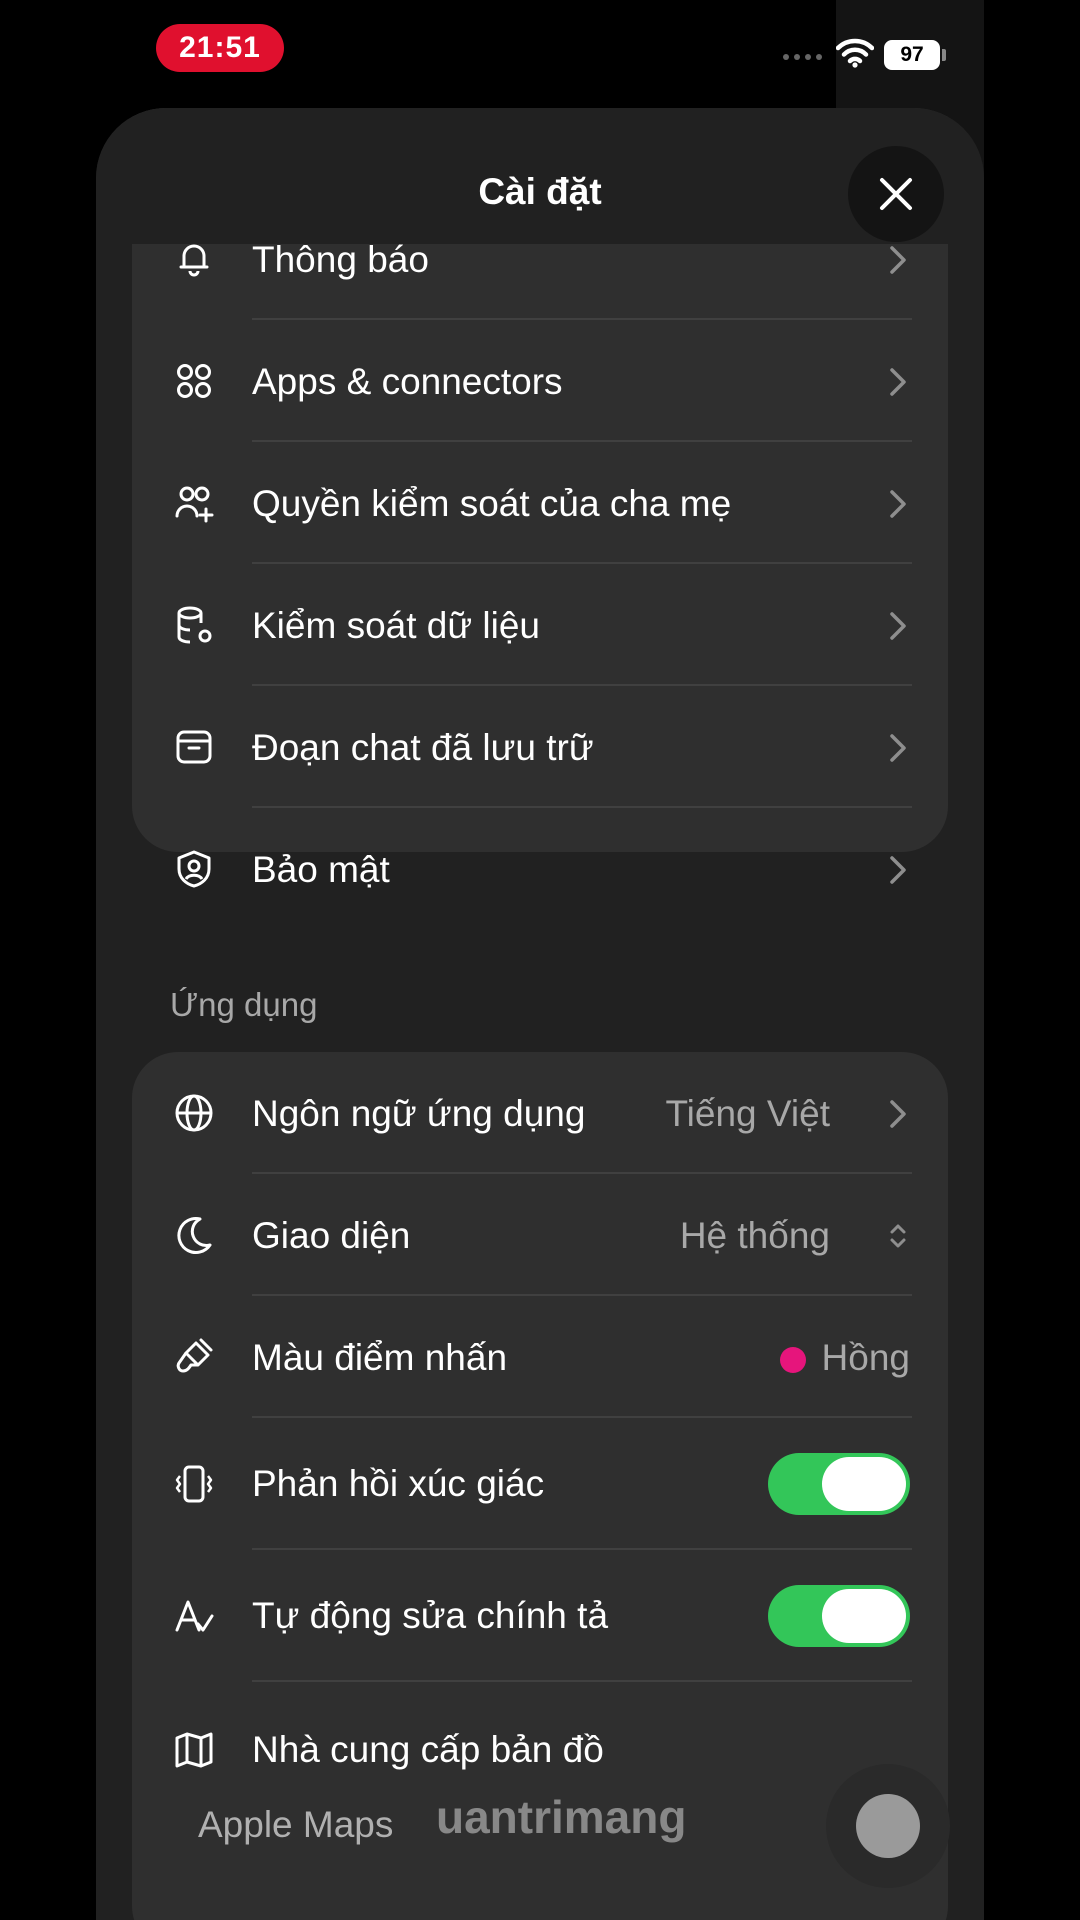 The width and height of the screenshot is (1080, 1920). Describe the element at coordinates (331, 1235) in the screenshot. I see `row-label: Giao diện` at that location.